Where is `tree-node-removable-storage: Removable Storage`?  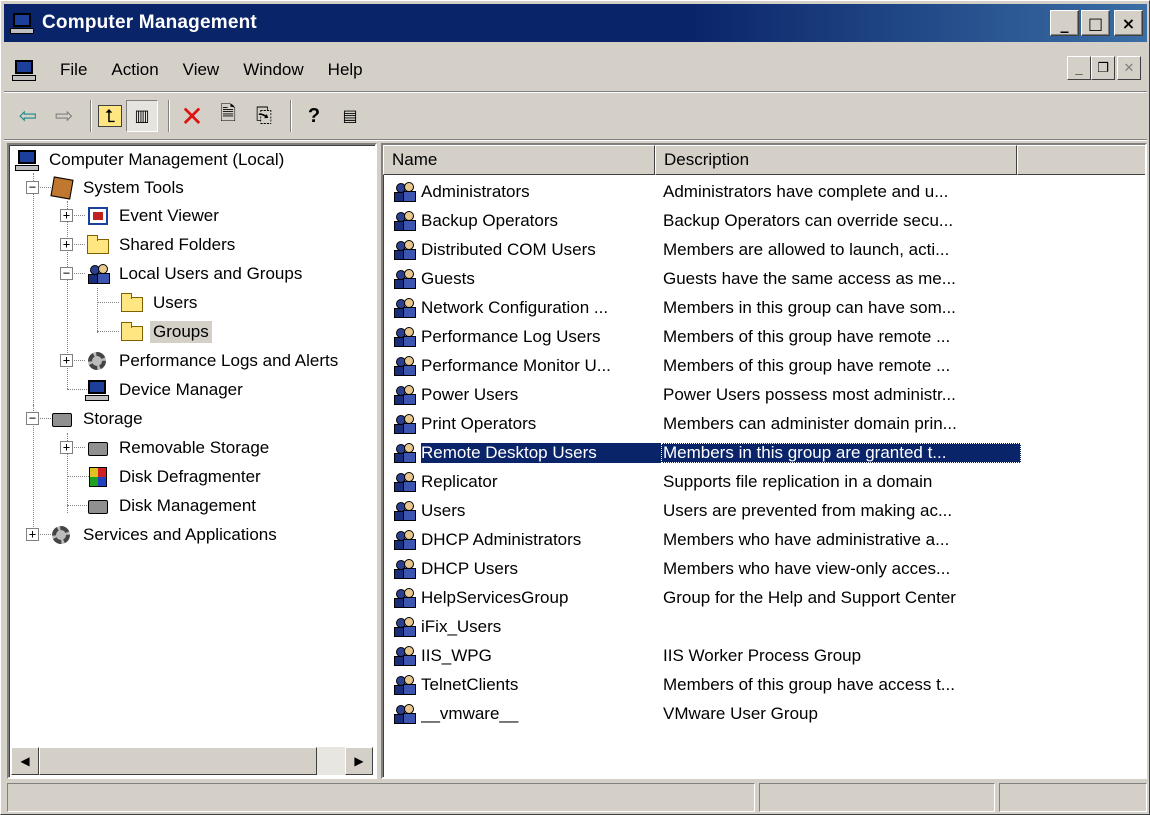 tree-node-removable-storage: Removable Storage is located at coordinates (178, 447).